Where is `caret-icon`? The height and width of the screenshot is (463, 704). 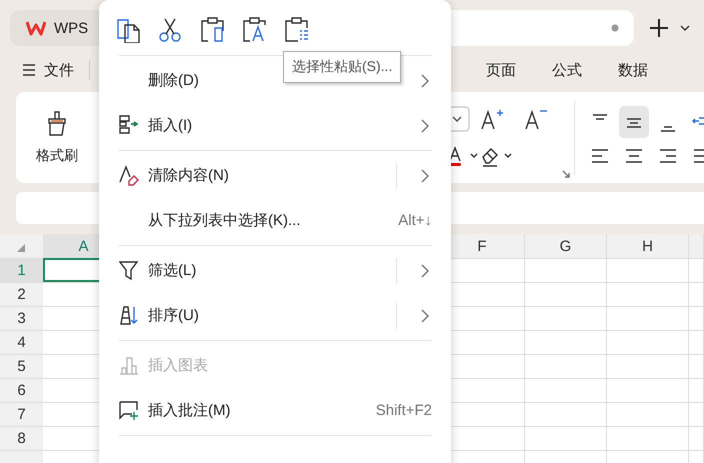 caret-icon is located at coordinates (685, 28).